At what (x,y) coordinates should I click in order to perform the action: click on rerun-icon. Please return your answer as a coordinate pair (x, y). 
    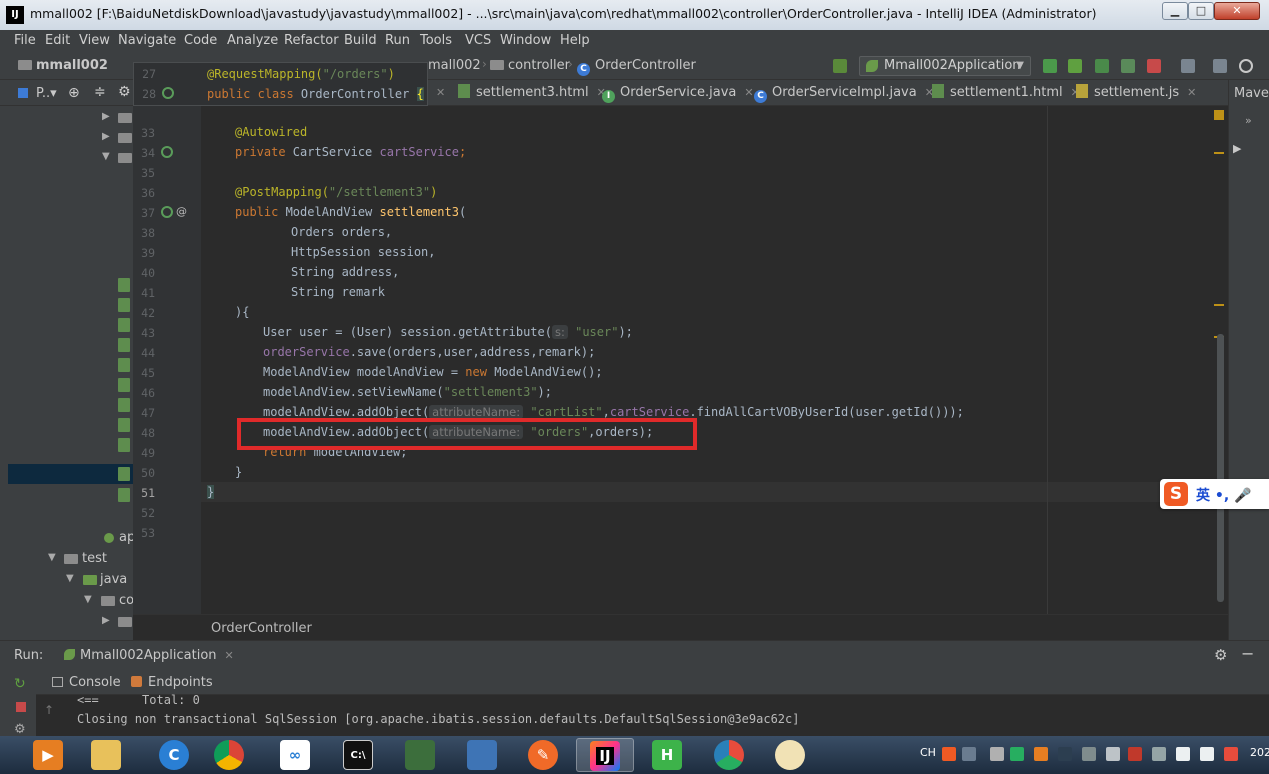
    Looking at the image, I should click on (1050, 66).